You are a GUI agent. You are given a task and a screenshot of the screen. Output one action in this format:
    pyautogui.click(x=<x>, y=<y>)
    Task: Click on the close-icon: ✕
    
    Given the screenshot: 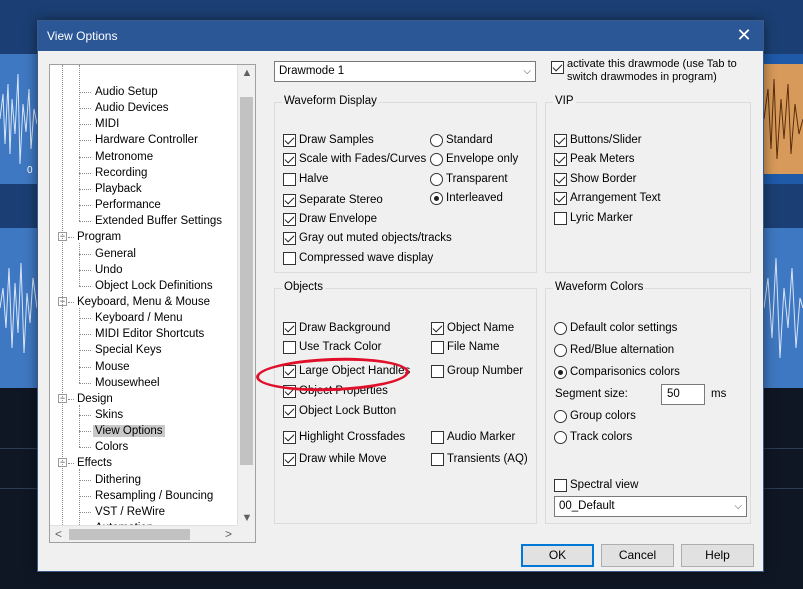 What is the action you would take?
    pyautogui.click(x=744, y=36)
    